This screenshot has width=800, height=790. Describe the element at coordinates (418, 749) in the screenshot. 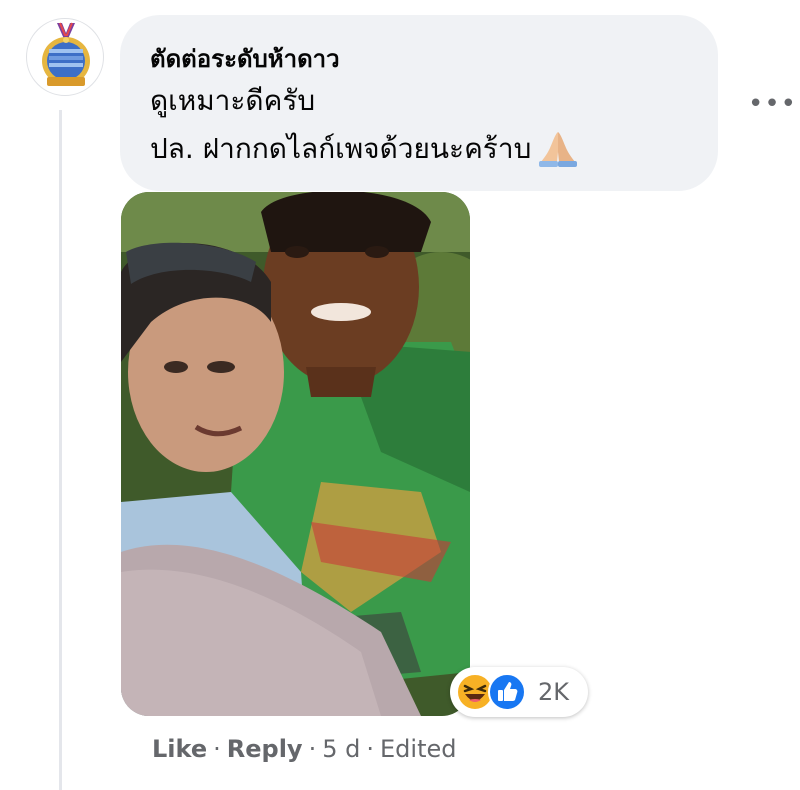

I see `edited-label: Edited` at that location.